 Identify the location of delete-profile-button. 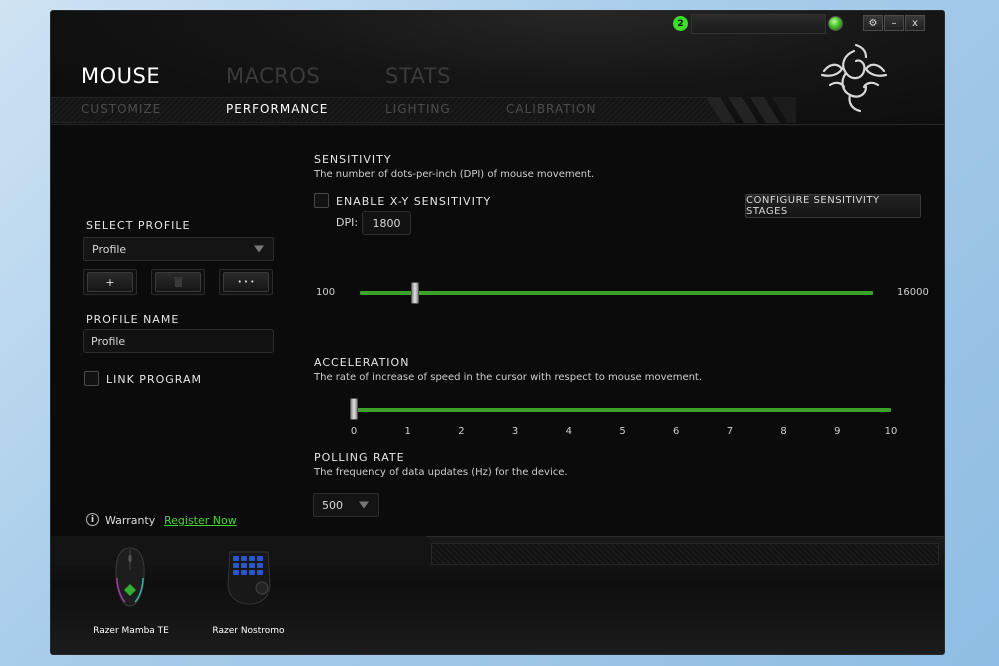
(178, 282).